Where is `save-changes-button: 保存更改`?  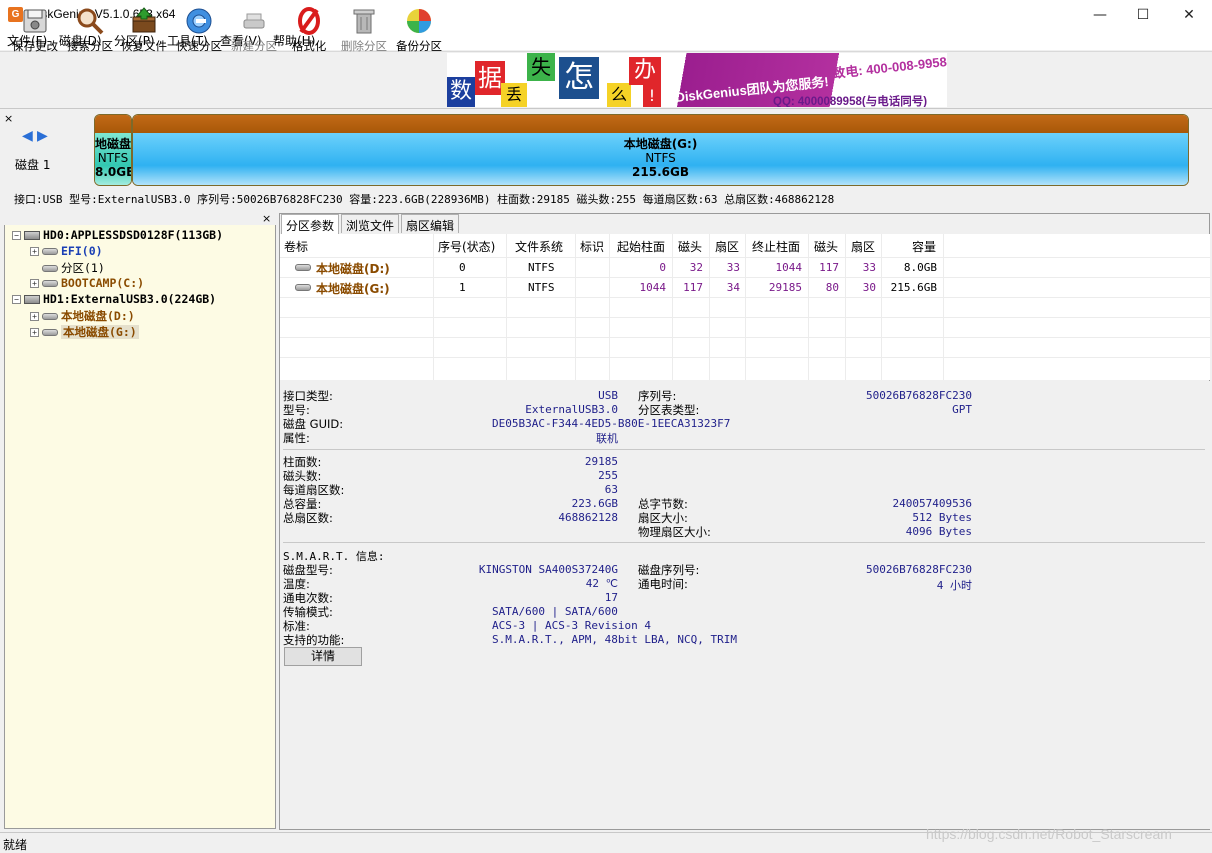 save-changes-button: 保存更改 is located at coordinates (35, 30).